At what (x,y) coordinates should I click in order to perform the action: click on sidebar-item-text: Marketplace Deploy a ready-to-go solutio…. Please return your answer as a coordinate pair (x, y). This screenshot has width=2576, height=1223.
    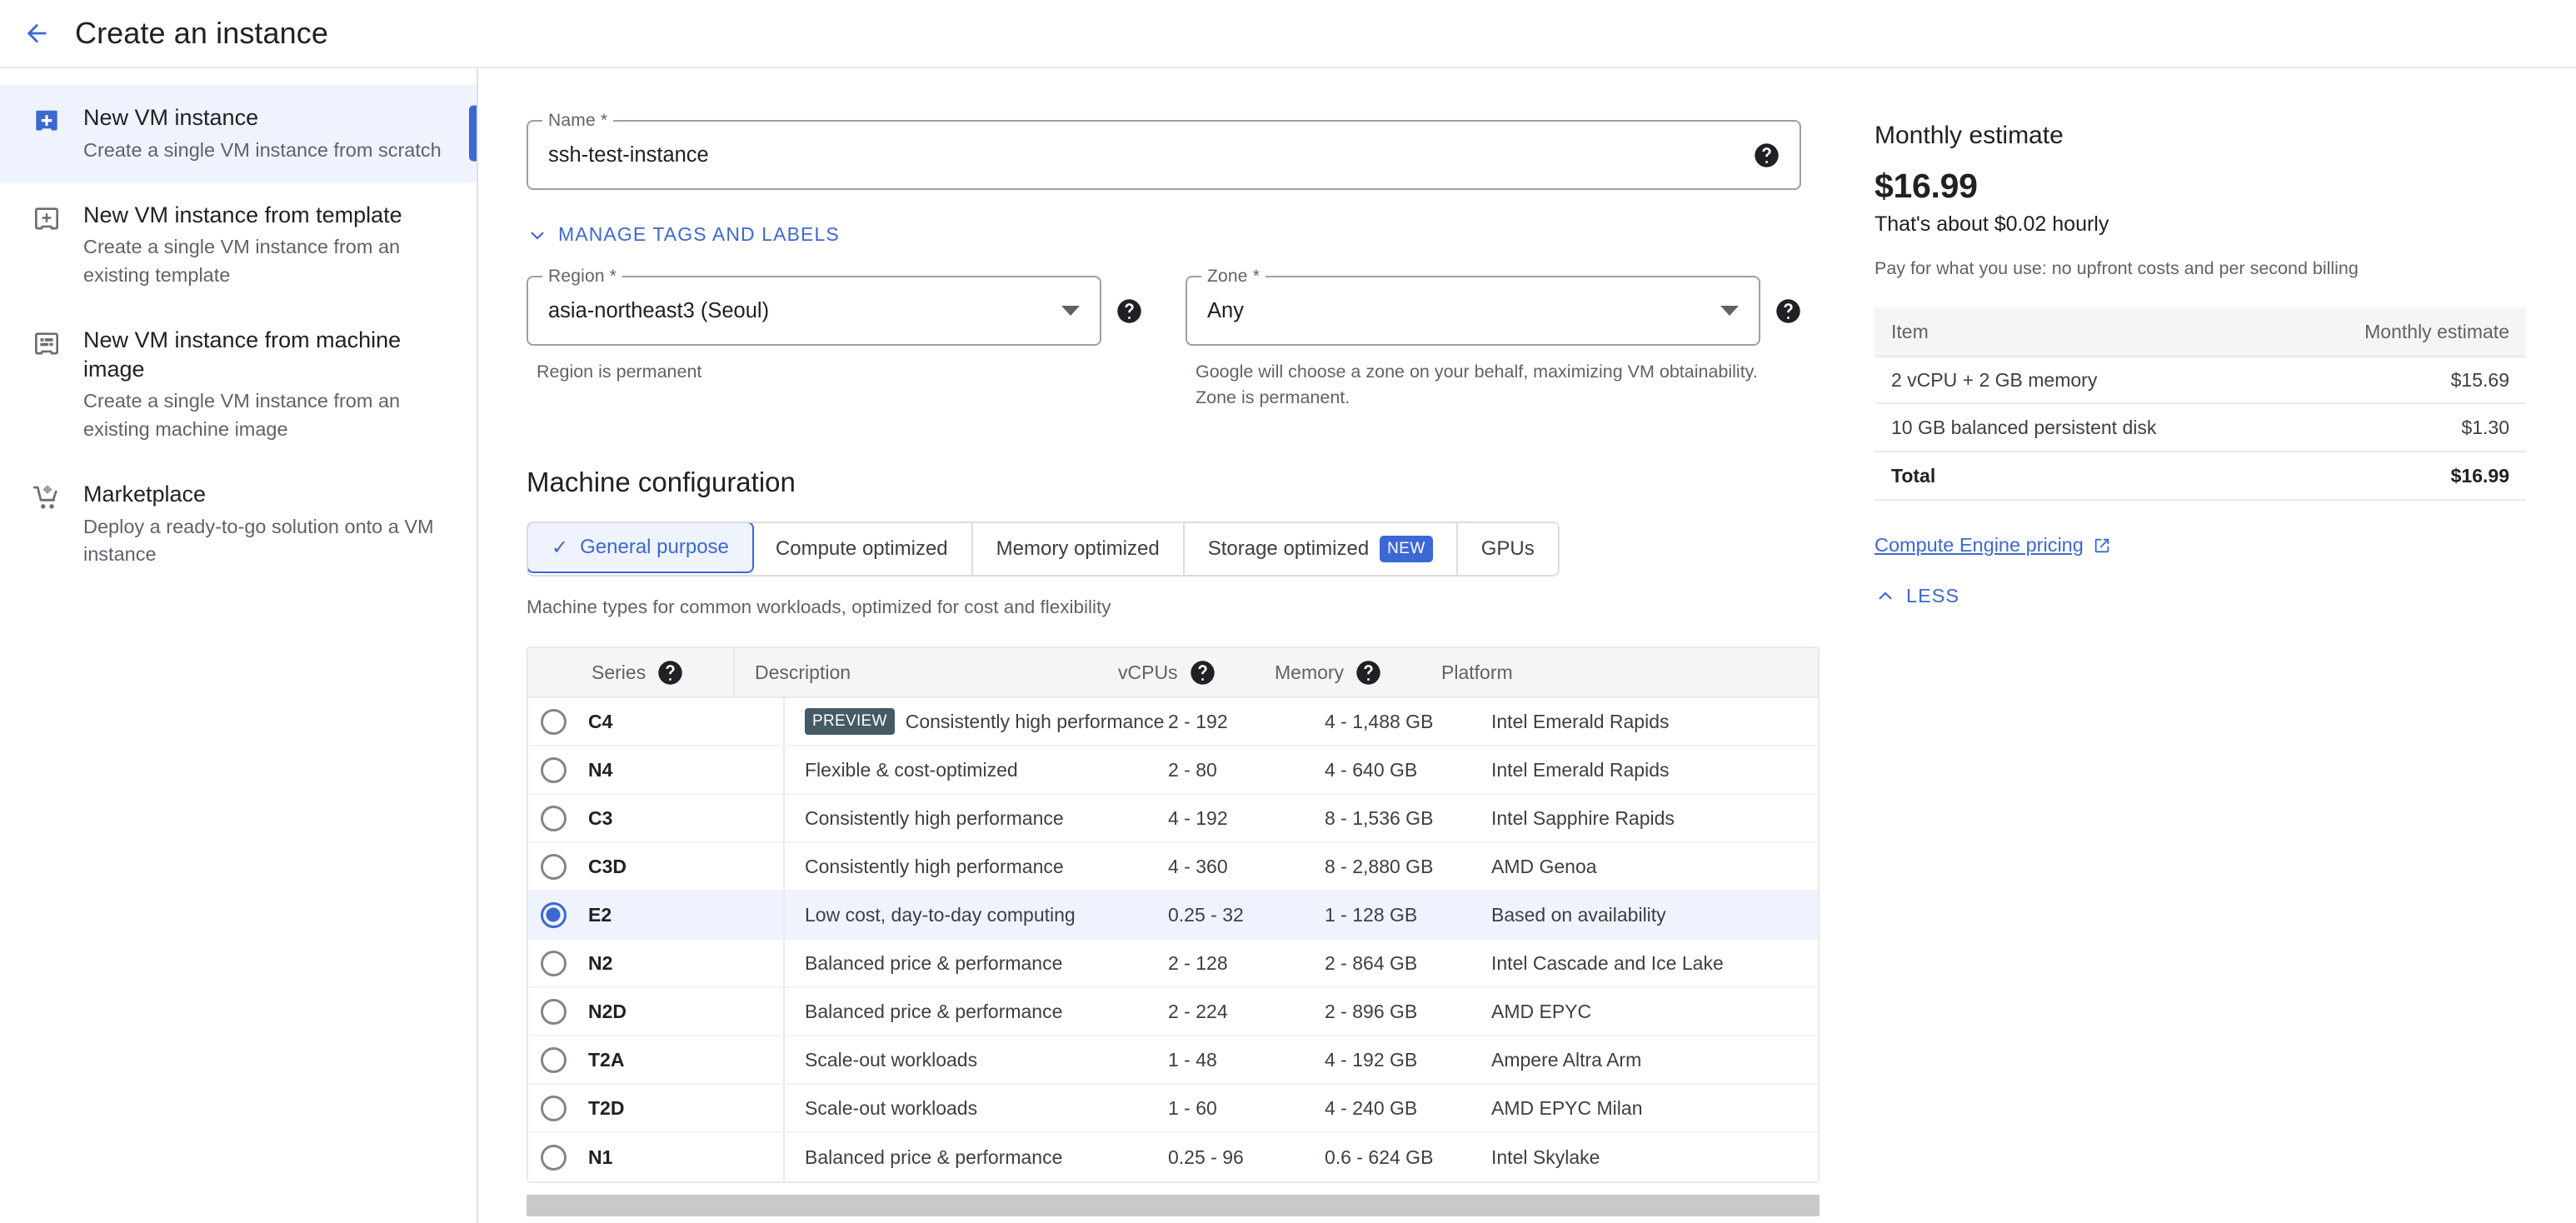
    Looking at the image, I should click on (265, 524).